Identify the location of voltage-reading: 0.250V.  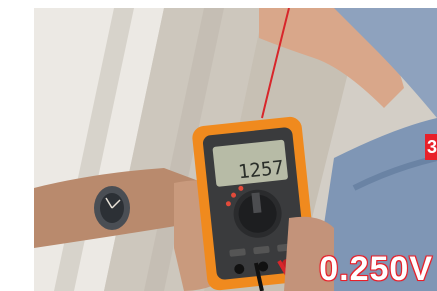
(375, 269).